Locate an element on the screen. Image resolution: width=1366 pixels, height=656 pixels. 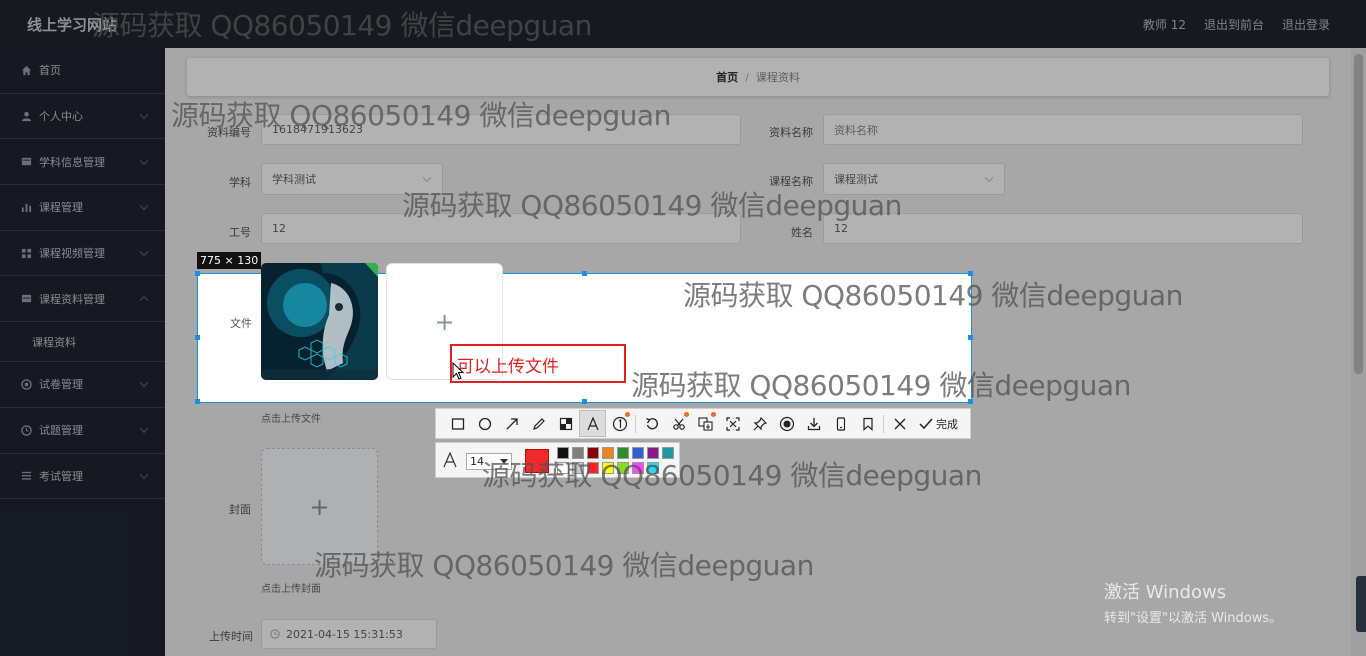
file-upload-hint: 点击上传文件 is located at coordinates (291, 419).